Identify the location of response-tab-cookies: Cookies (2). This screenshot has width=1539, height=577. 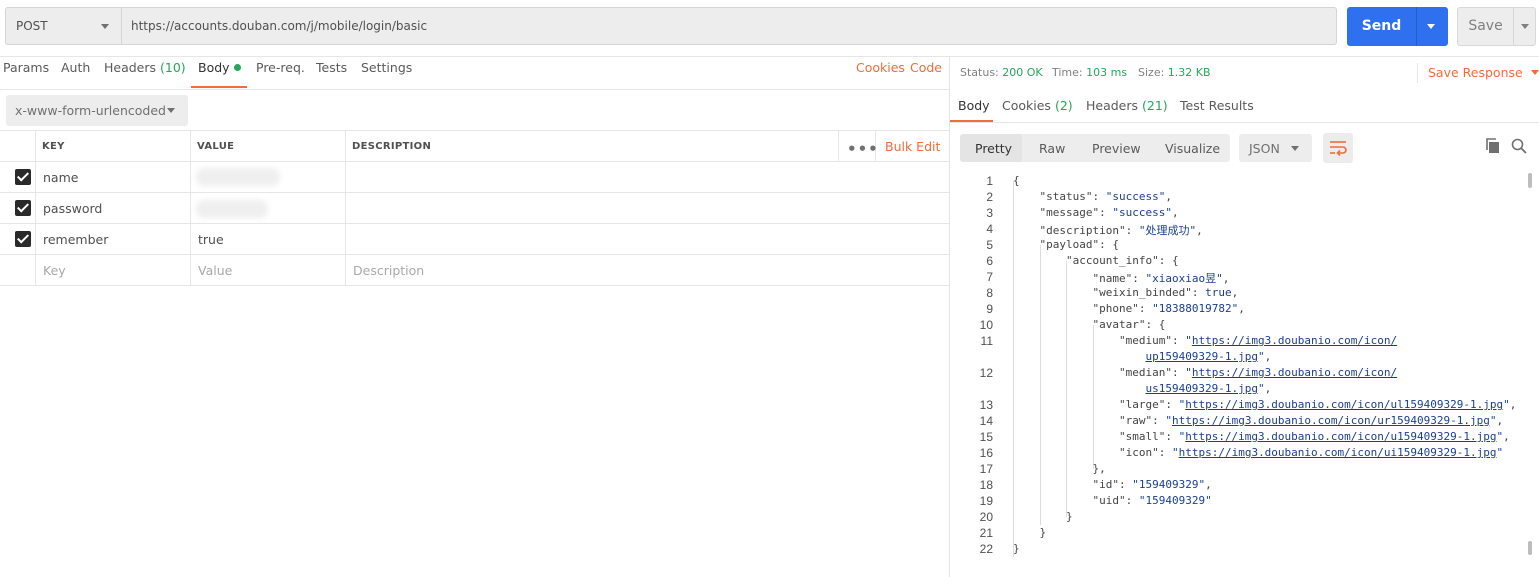
(1037, 105).